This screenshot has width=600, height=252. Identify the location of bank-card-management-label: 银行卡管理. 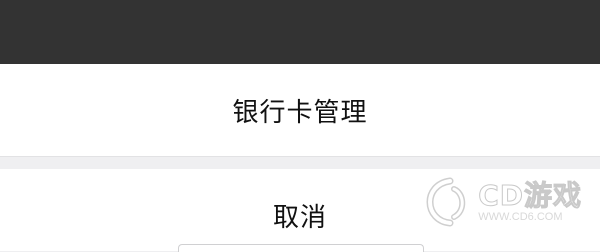
(300, 112).